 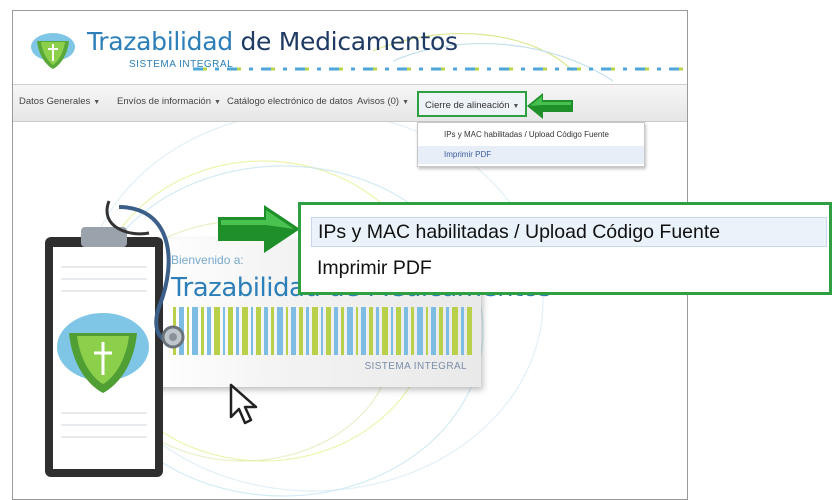 I want to click on menu-envios-informacion: Envíos de información ▼, so click(x=169, y=101).